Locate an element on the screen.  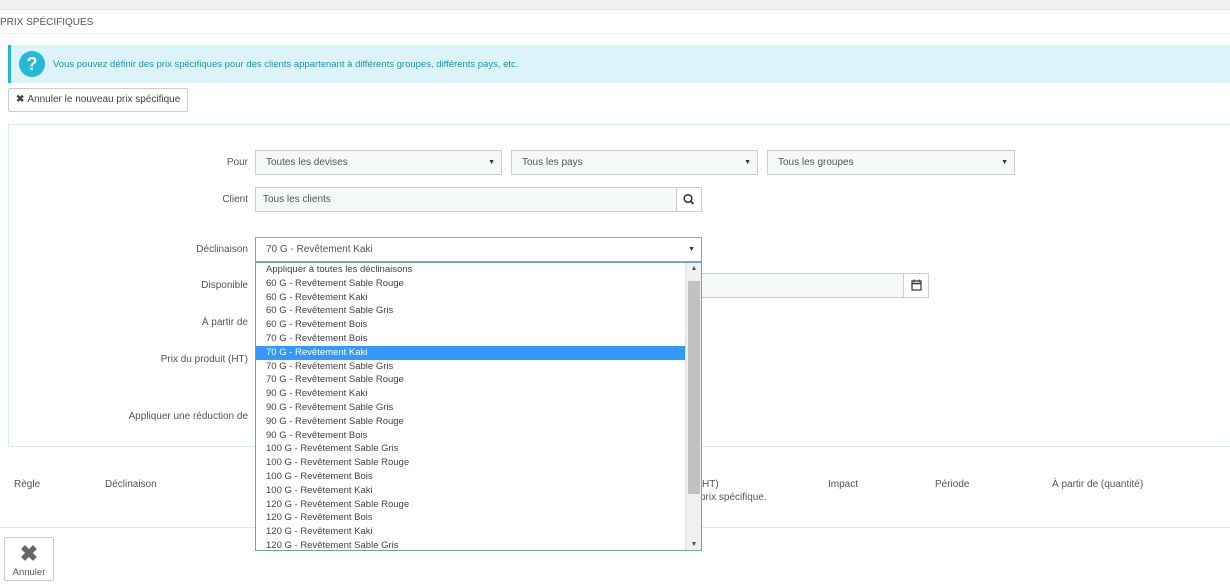
reduction-label: Appliquer une réduction de is located at coordinates (188, 416).